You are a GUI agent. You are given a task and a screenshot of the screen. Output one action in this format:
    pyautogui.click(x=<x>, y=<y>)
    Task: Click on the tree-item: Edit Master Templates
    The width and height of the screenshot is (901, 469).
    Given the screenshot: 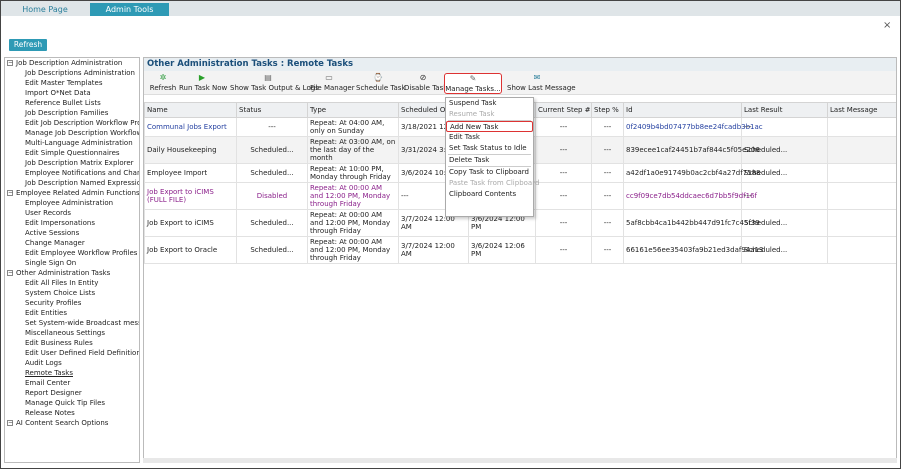 What is the action you would take?
    pyautogui.click(x=72, y=83)
    